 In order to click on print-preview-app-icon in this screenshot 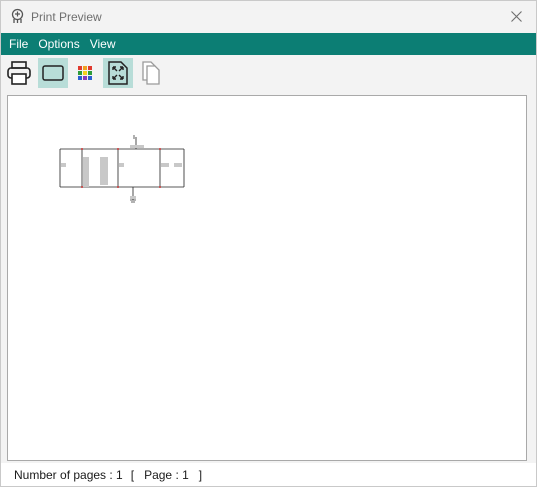, I will do `click(17, 15)`.